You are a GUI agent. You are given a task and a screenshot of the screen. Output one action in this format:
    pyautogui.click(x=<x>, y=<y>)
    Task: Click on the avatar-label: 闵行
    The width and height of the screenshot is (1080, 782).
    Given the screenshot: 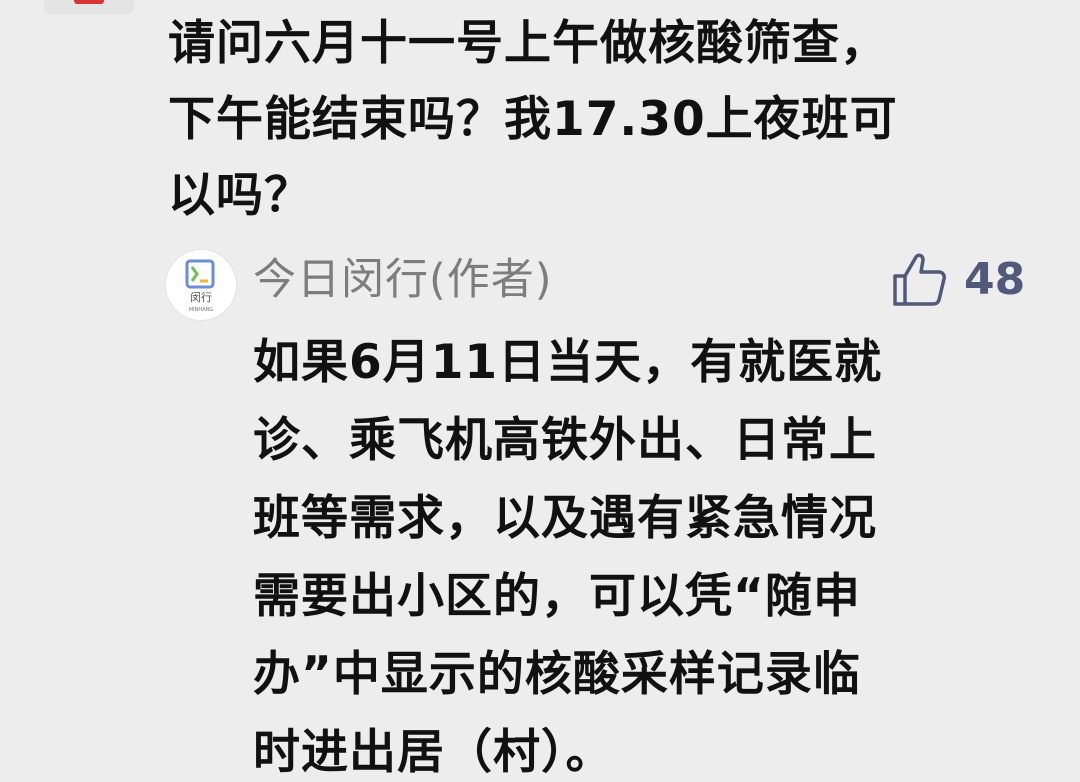 What is the action you would take?
    pyautogui.click(x=201, y=297)
    